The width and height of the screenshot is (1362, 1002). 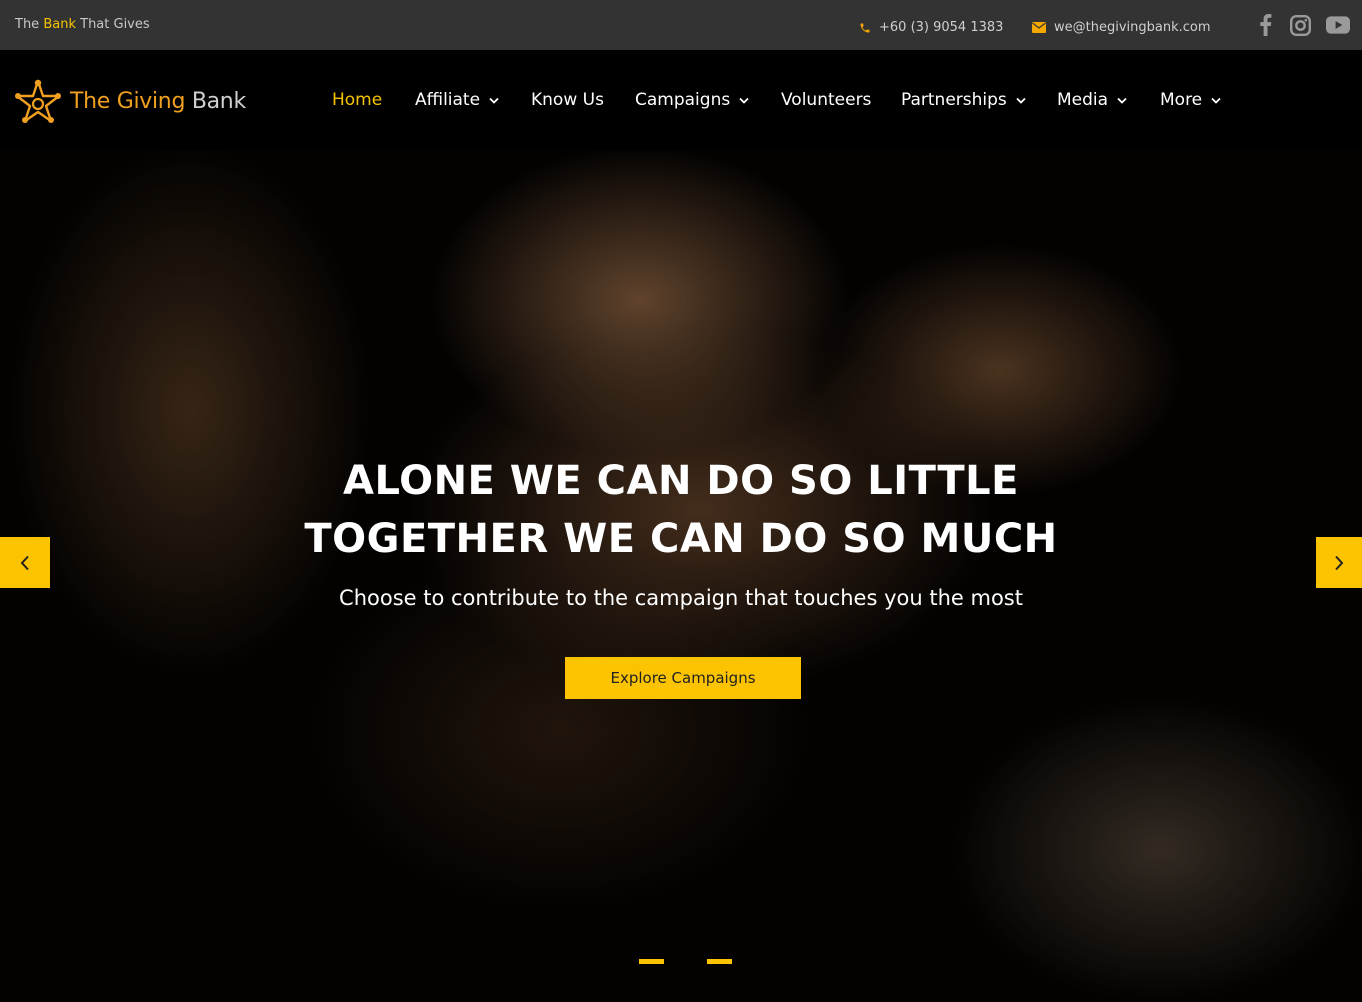 I want to click on envelope-icon, so click(x=1039, y=27).